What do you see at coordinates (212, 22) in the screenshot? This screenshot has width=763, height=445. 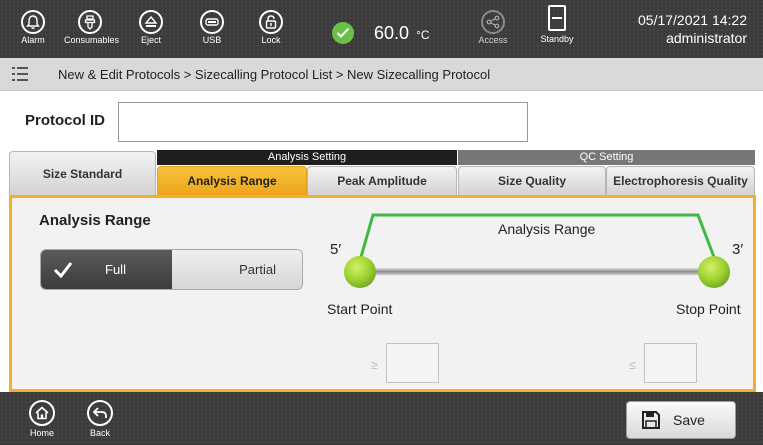 I see `usb-icon` at bounding box center [212, 22].